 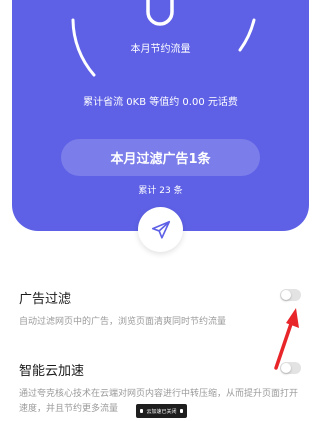 I want to click on traffic-gauge, so click(x=163, y=38).